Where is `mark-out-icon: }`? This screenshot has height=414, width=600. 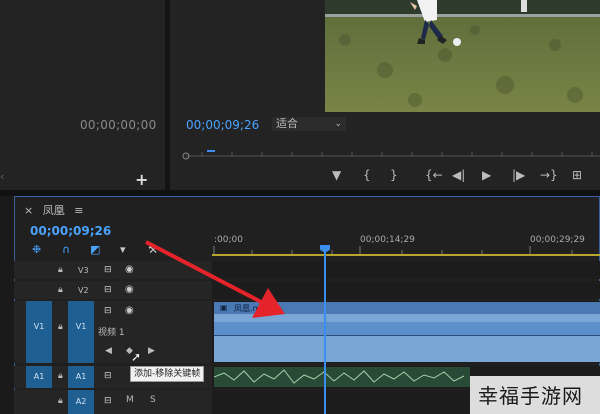 mark-out-icon: } is located at coordinates (394, 175).